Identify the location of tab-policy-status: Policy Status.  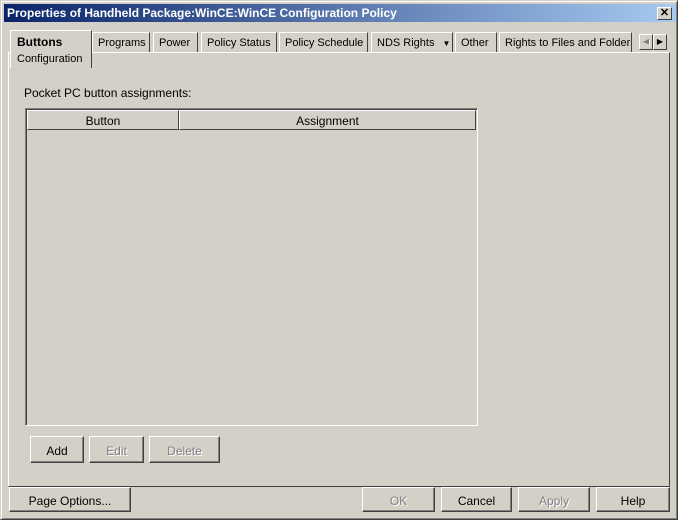
(239, 42).